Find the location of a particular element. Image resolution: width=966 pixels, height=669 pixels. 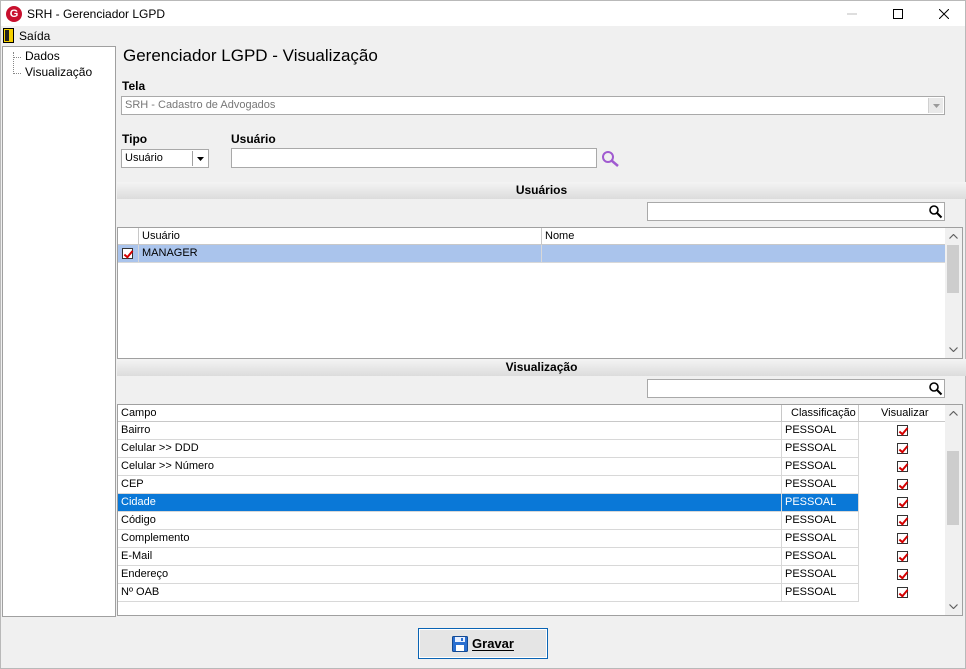

title-bar: G SRH - Gerenciador LGPD is located at coordinates (483, 13).